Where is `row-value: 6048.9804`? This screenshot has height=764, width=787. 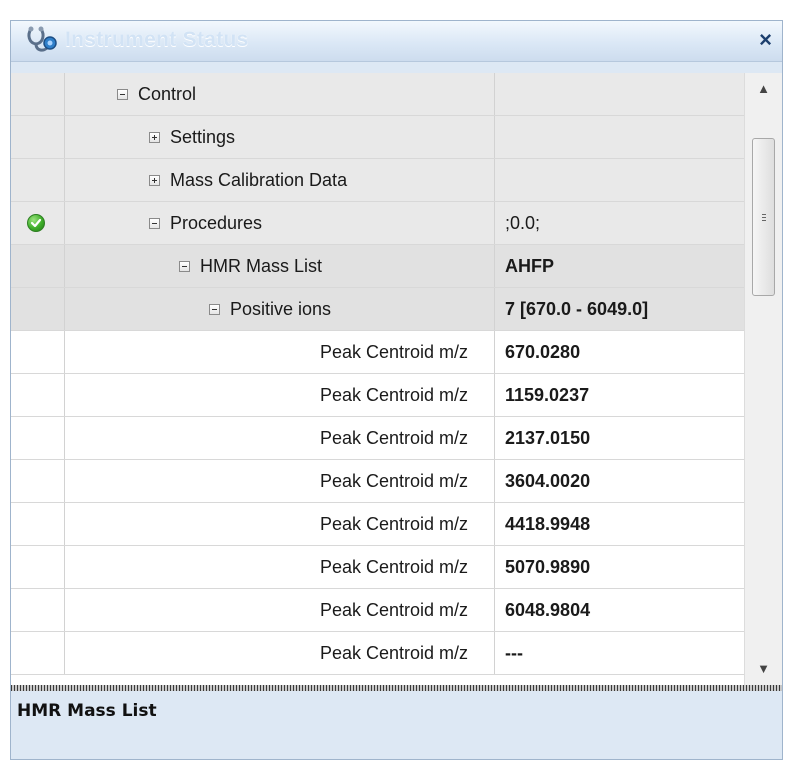 row-value: 6048.9804 is located at coordinates (548, 610).